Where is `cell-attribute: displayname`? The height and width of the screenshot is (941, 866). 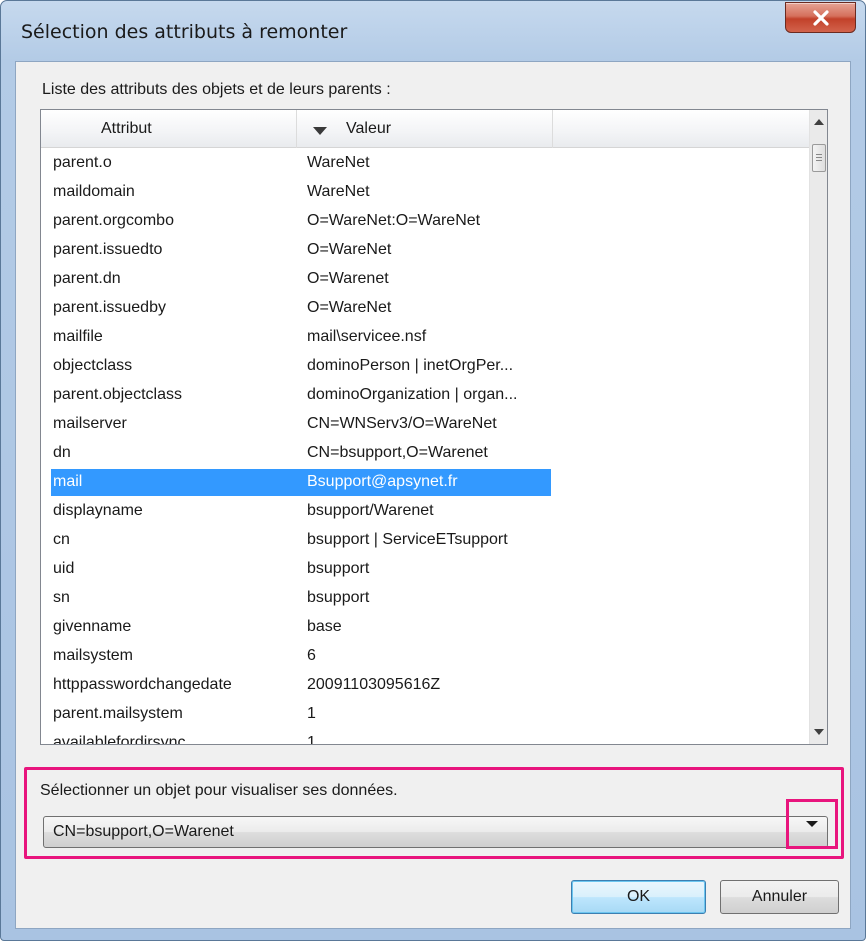 cell-attribute: displayname is located at coordinates (98, 510).